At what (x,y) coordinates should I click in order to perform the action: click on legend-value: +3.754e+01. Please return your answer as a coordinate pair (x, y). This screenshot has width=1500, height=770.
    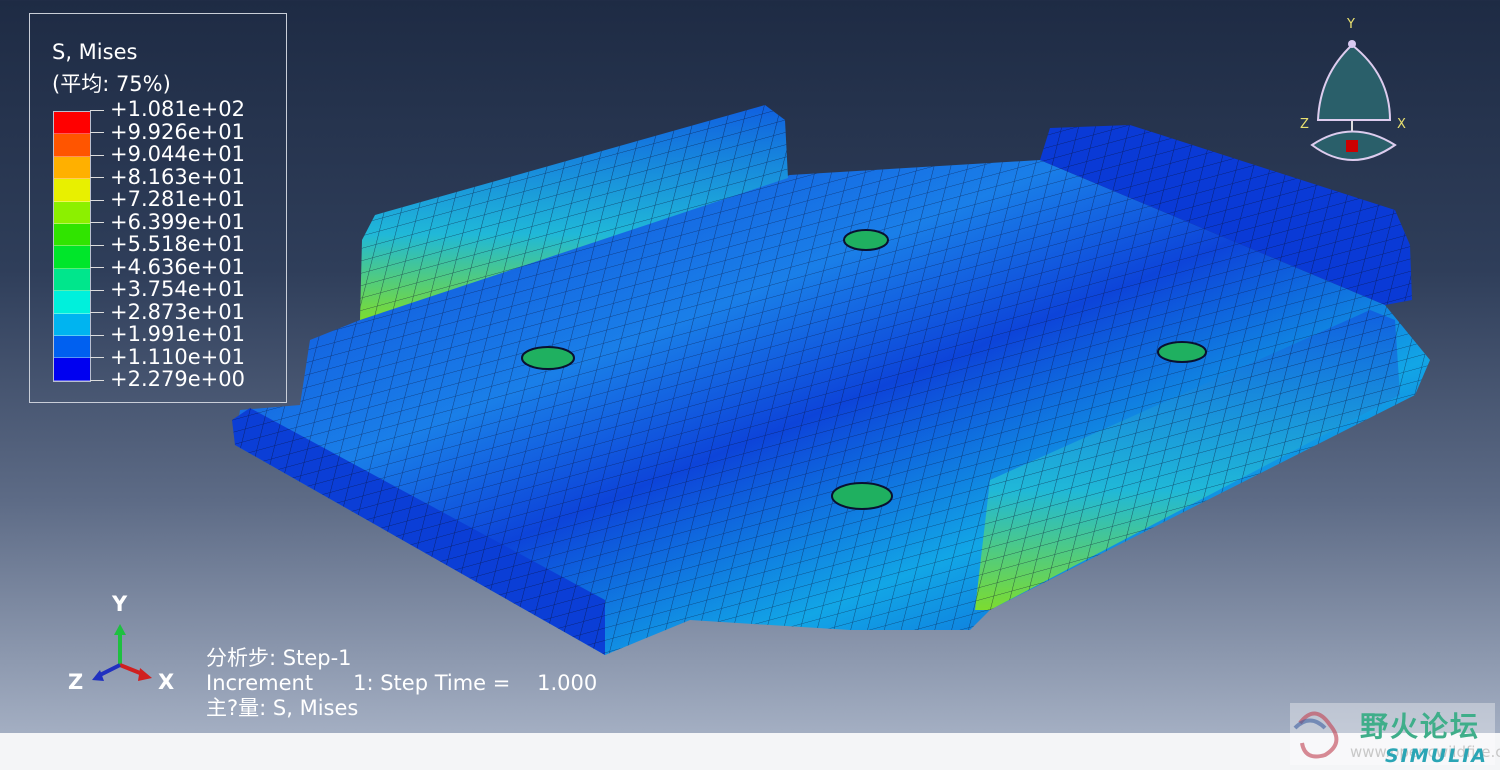
    Looking at the image, I should click on (167, 289).